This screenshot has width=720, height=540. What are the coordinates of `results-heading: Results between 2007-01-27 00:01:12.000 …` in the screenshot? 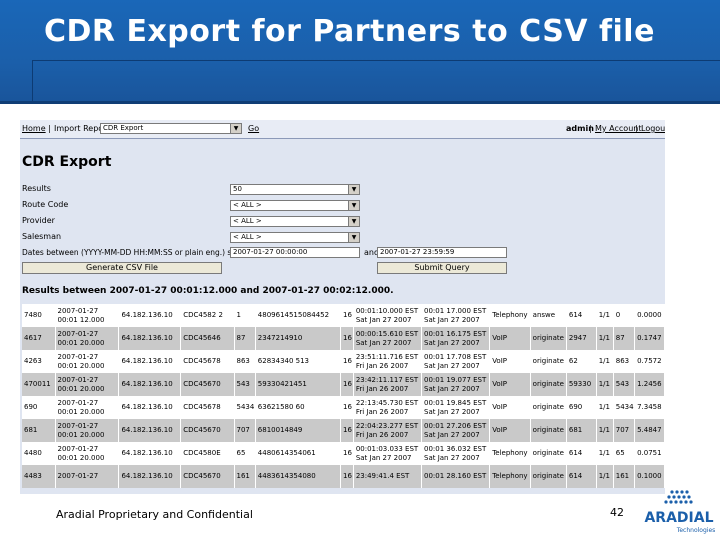 It's located at (208, 291).